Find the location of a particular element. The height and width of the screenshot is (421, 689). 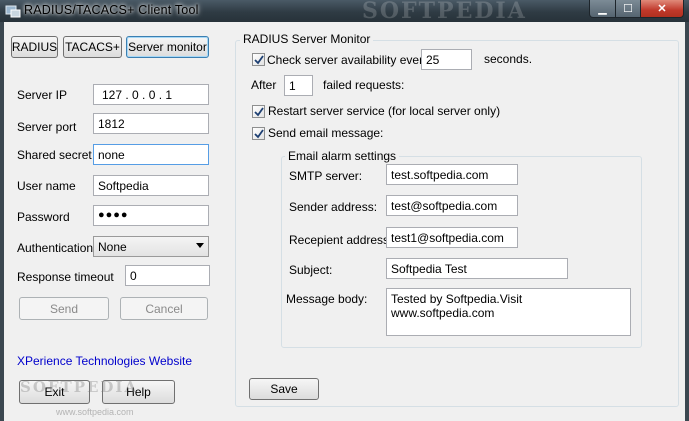

interval-field: 25 is located at coordinates (446, 59).